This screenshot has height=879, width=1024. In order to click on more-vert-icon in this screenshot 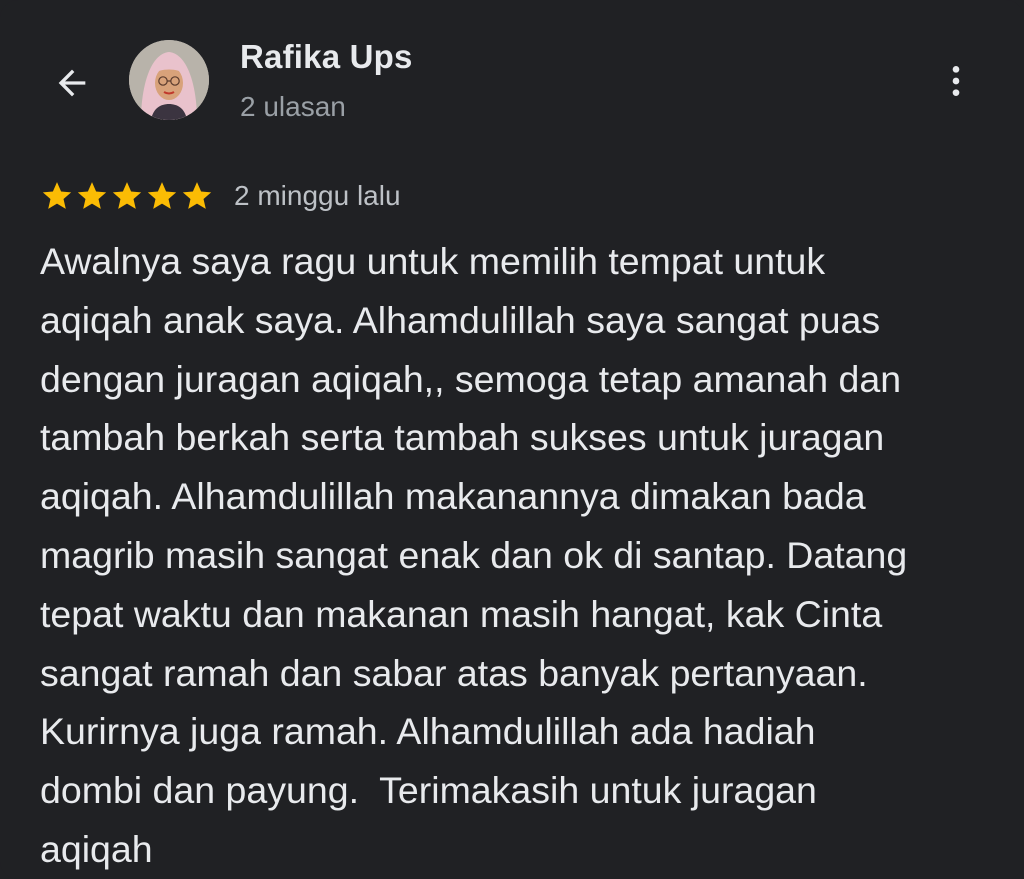, I will do `click(956, 81)`.